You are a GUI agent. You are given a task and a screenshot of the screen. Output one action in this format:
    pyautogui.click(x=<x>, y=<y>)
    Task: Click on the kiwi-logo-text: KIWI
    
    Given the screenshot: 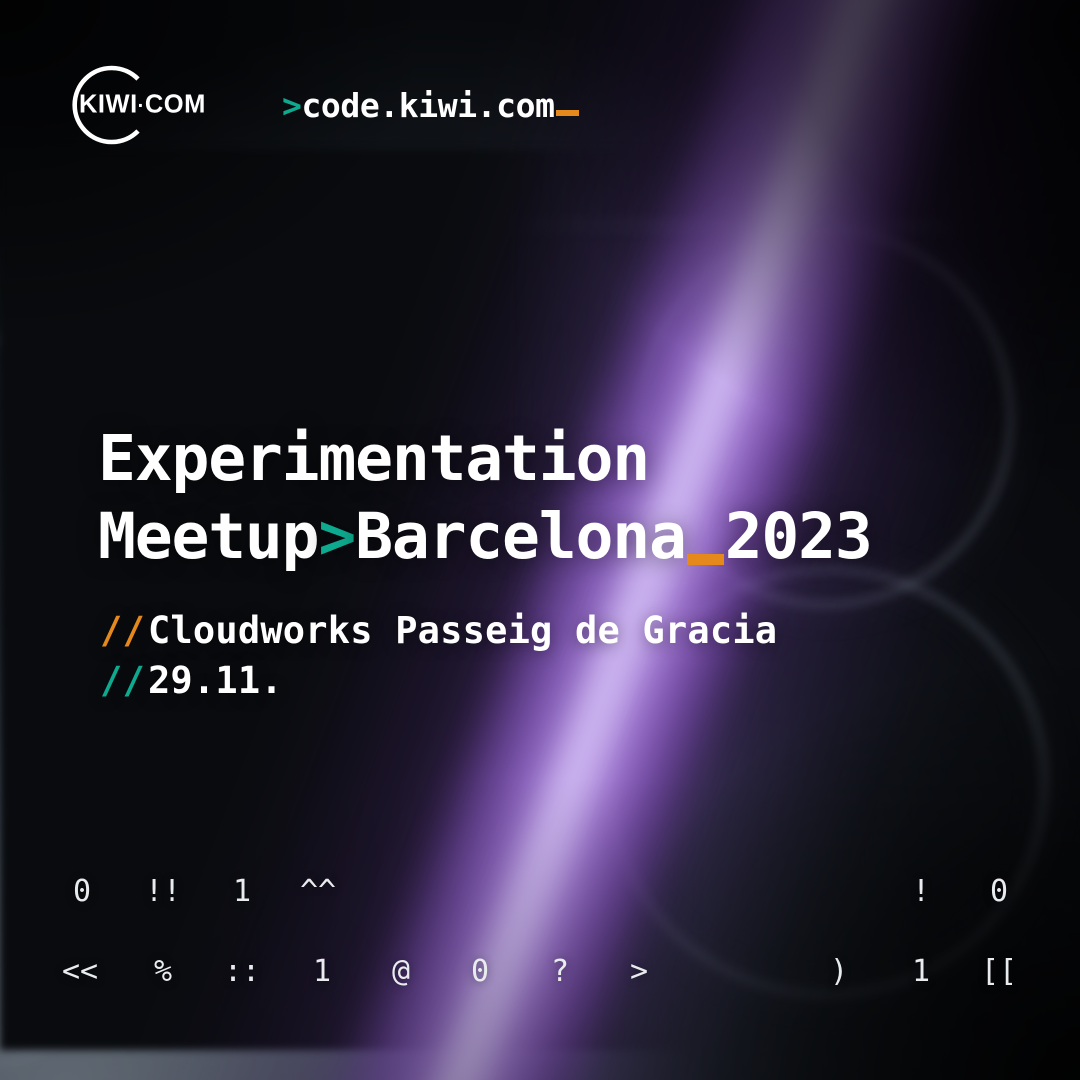 What is the action you would take?
    pyautogui.click(x=108, y=104)
    